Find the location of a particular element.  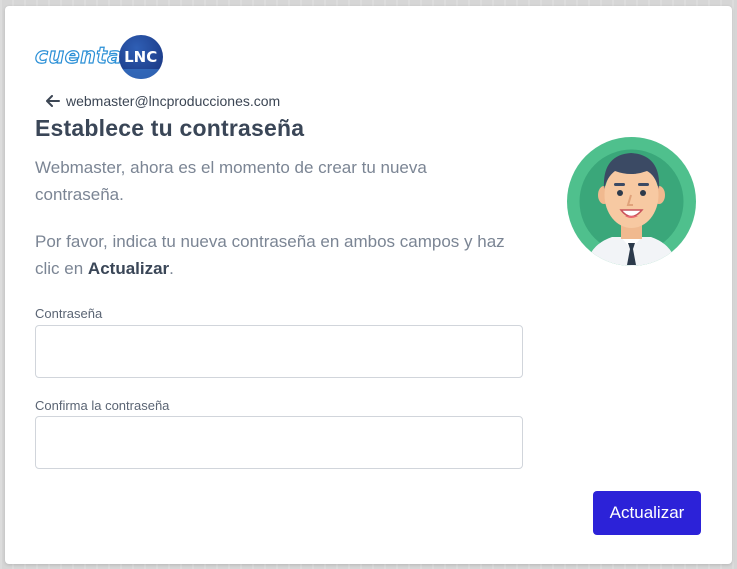

logo-text: cuenta is located at coordinates (78, 56).